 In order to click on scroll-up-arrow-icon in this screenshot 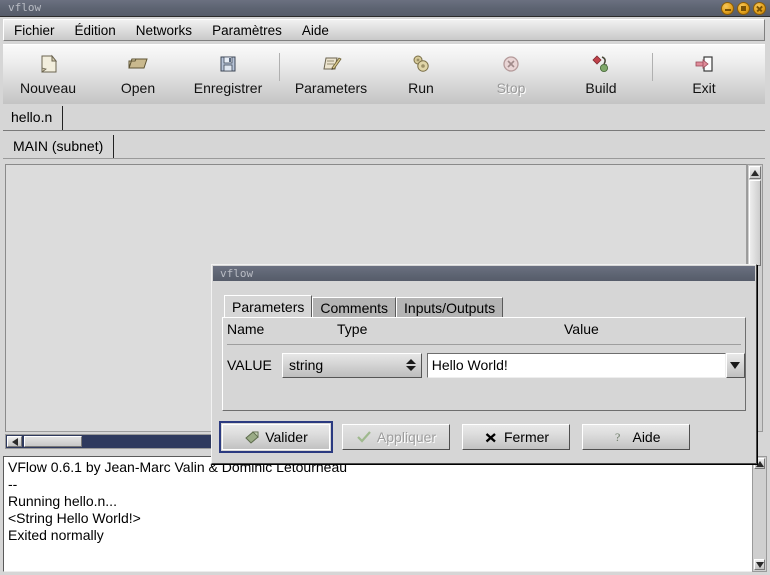, I will do `click(755, 172)`.